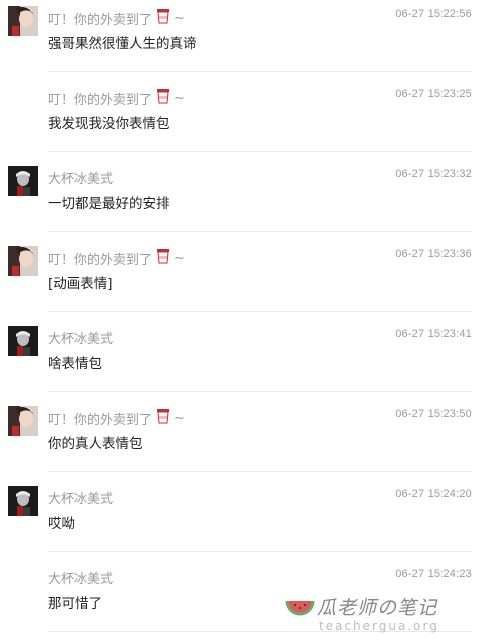  What do you see at coordinates (75, 604) in the screenshot?
I see `message-text: 那可惜了` at bounding box center [75, 604].